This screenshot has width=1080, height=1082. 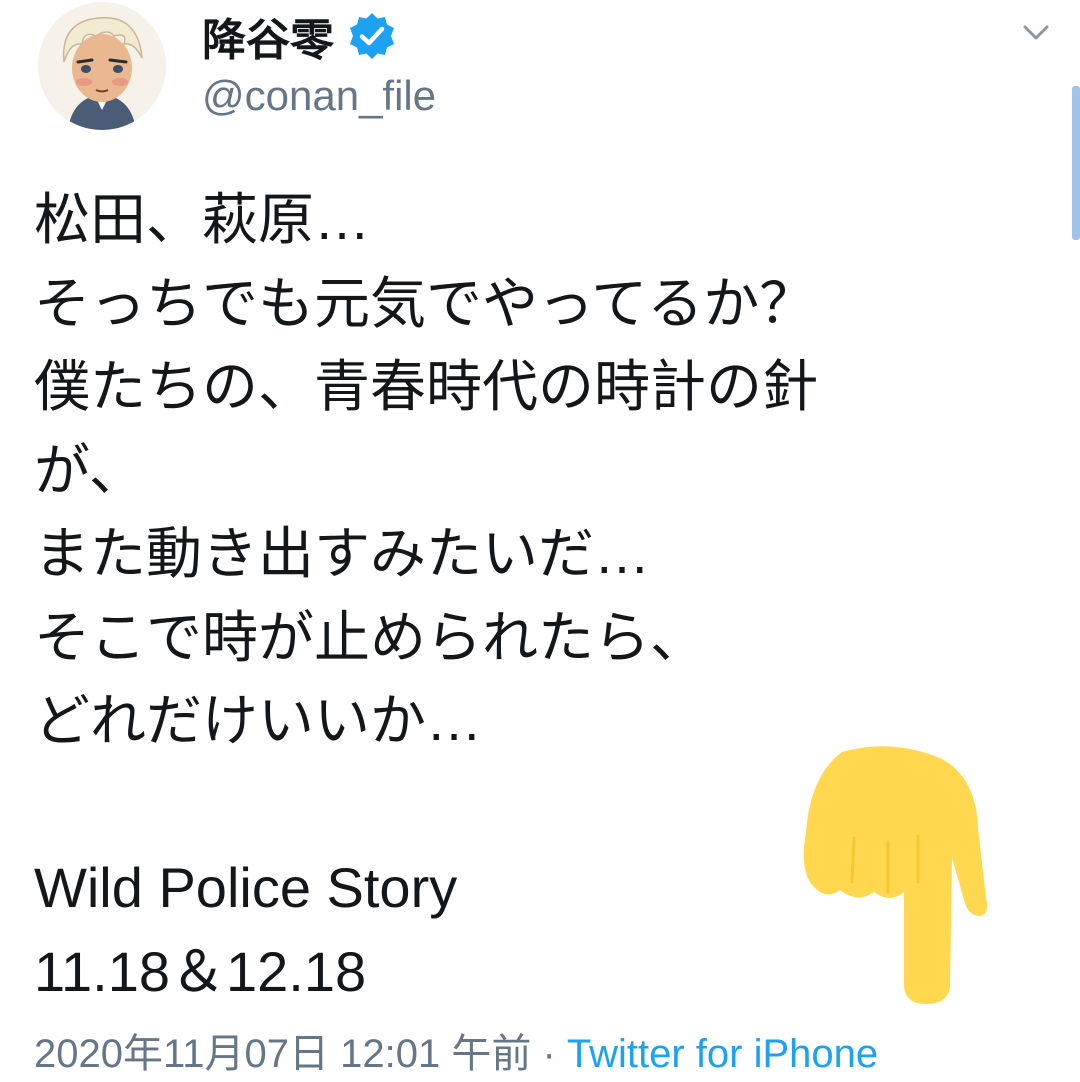 What do you see at coordinates (895, 875) in the screenshot?
I see `pointing-hand-icon` at bounding box center [895, 875].